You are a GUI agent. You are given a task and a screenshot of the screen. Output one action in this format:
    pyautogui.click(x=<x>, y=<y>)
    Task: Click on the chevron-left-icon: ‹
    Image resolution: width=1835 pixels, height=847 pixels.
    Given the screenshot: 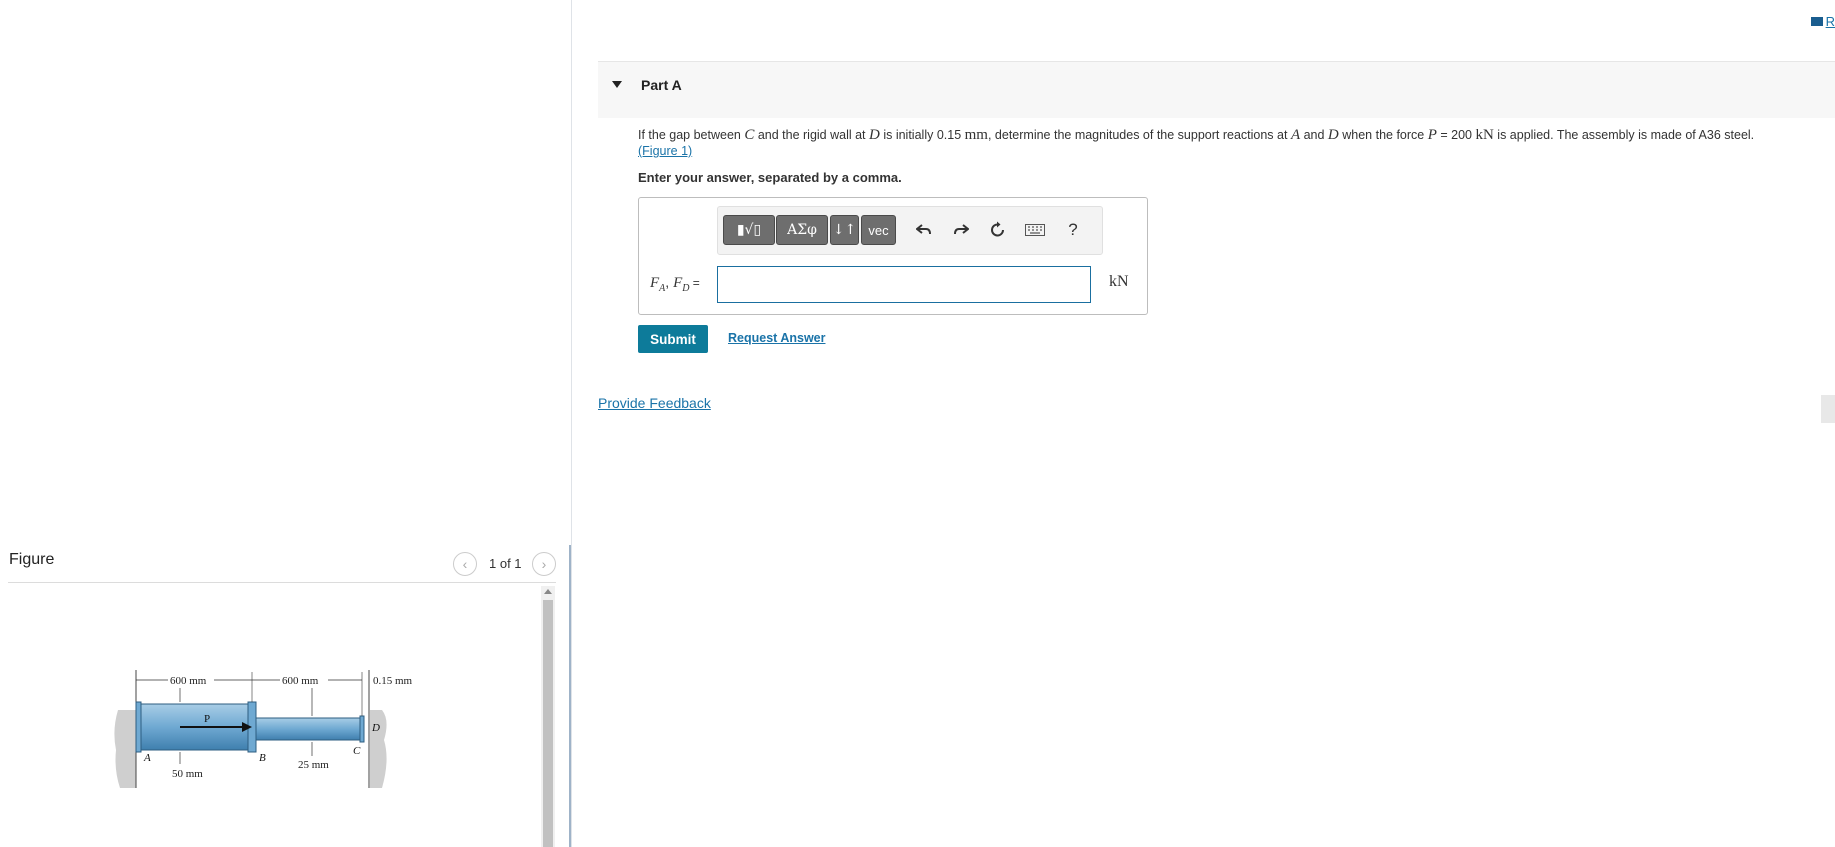 What is the action you would take?
    pyautogui.click(x=465, y=564)
    